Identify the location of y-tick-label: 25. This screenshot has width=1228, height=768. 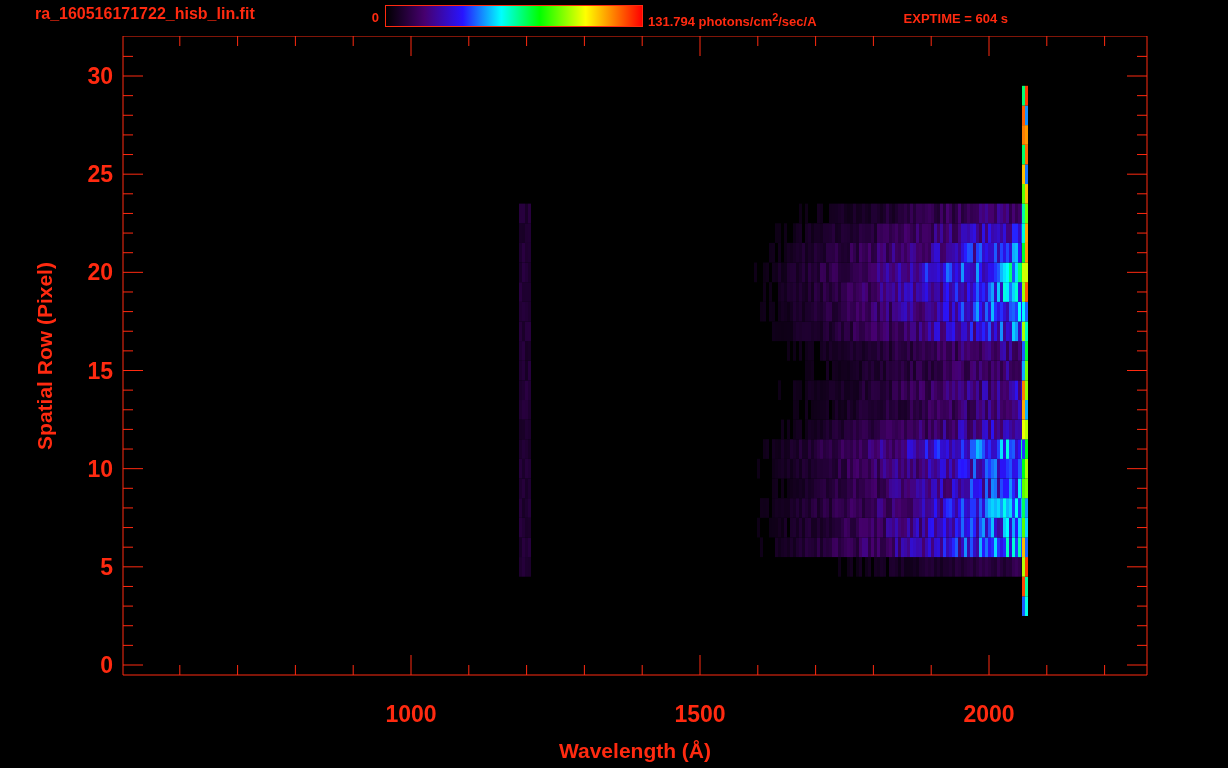
(100, 174).